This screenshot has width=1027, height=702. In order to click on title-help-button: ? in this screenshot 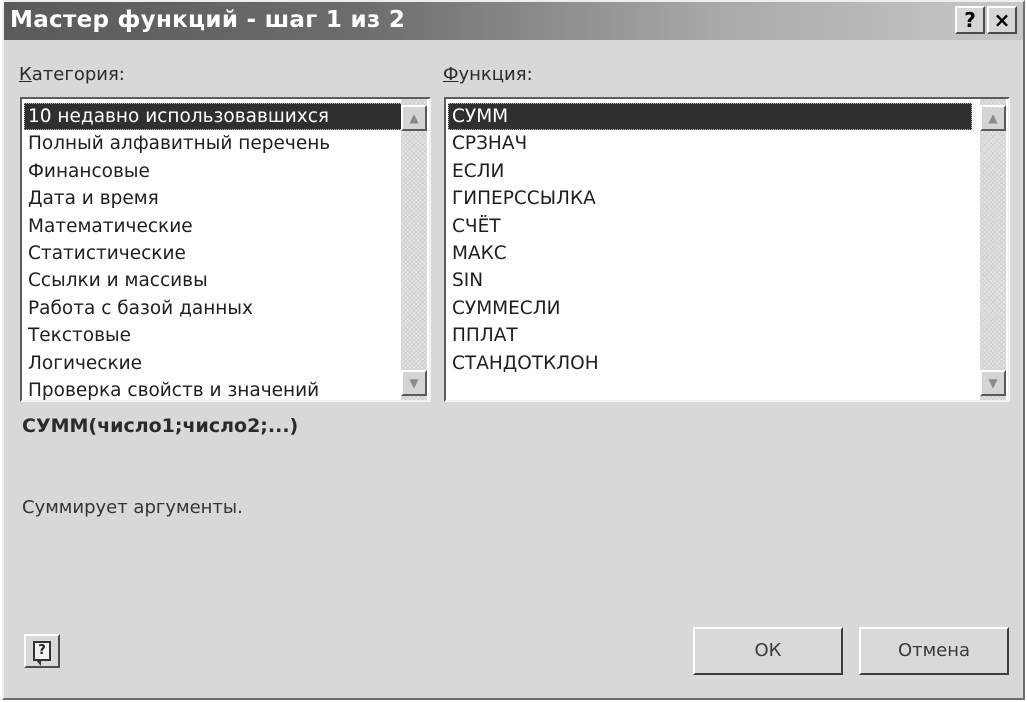, I will do `click(970, 20)`.